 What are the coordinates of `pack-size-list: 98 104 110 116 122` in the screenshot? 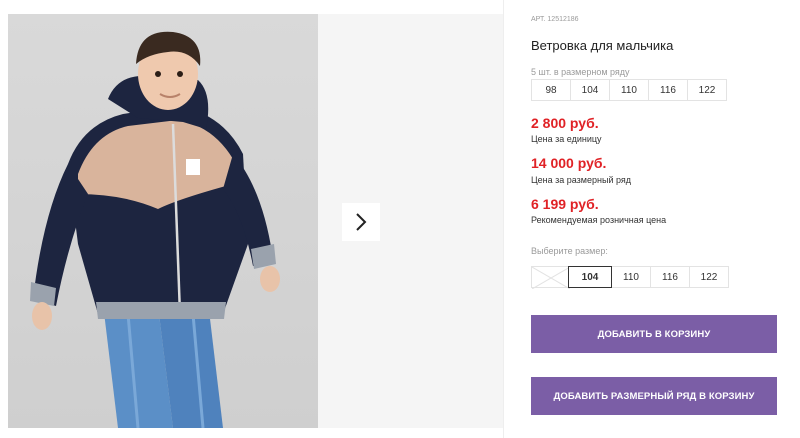 It's located at (629, 90).